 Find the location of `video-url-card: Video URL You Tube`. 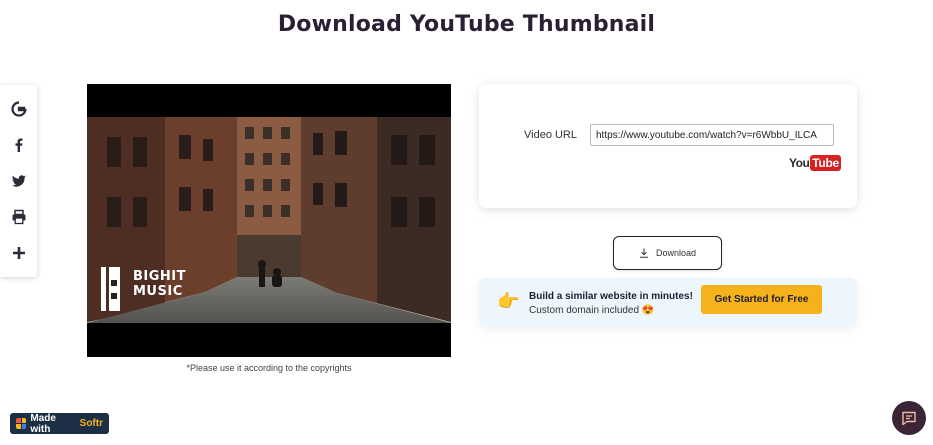

video-url-card: Video URL You Tube is located at coordinates (668, 146).